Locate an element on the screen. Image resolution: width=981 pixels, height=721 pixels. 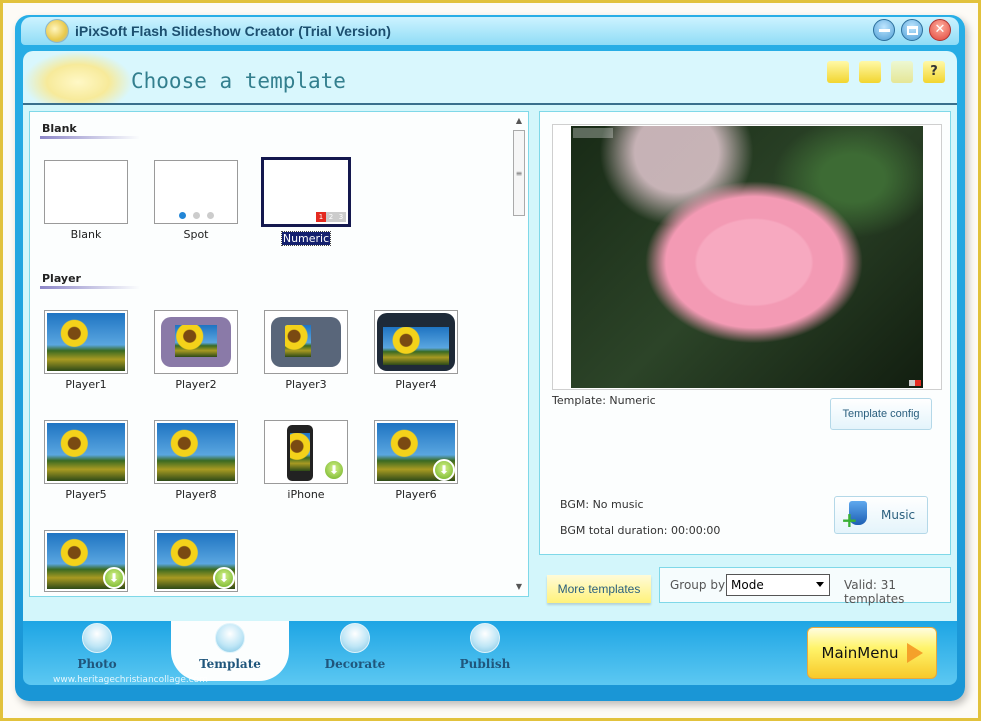
template-config-button: Template config is located at coordinates (881, 414).